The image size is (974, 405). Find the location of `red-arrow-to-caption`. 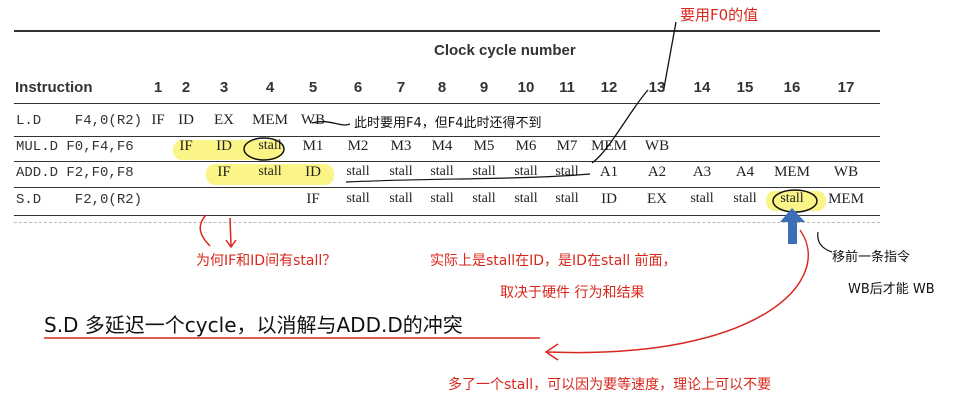

red-arrow-to-caption is located at coordinates (676, 295).